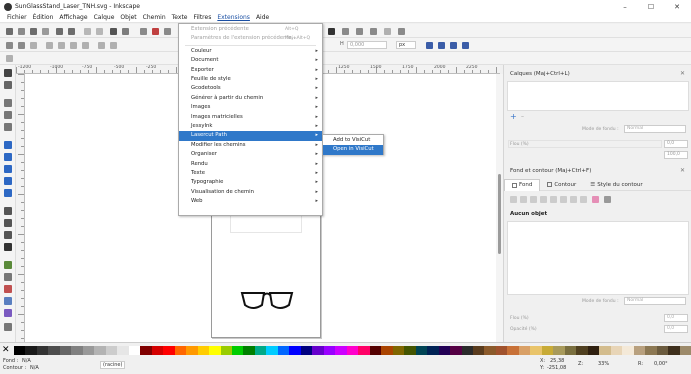  I want to click on canvas-vertical-scrollbar, so click(499, 208).